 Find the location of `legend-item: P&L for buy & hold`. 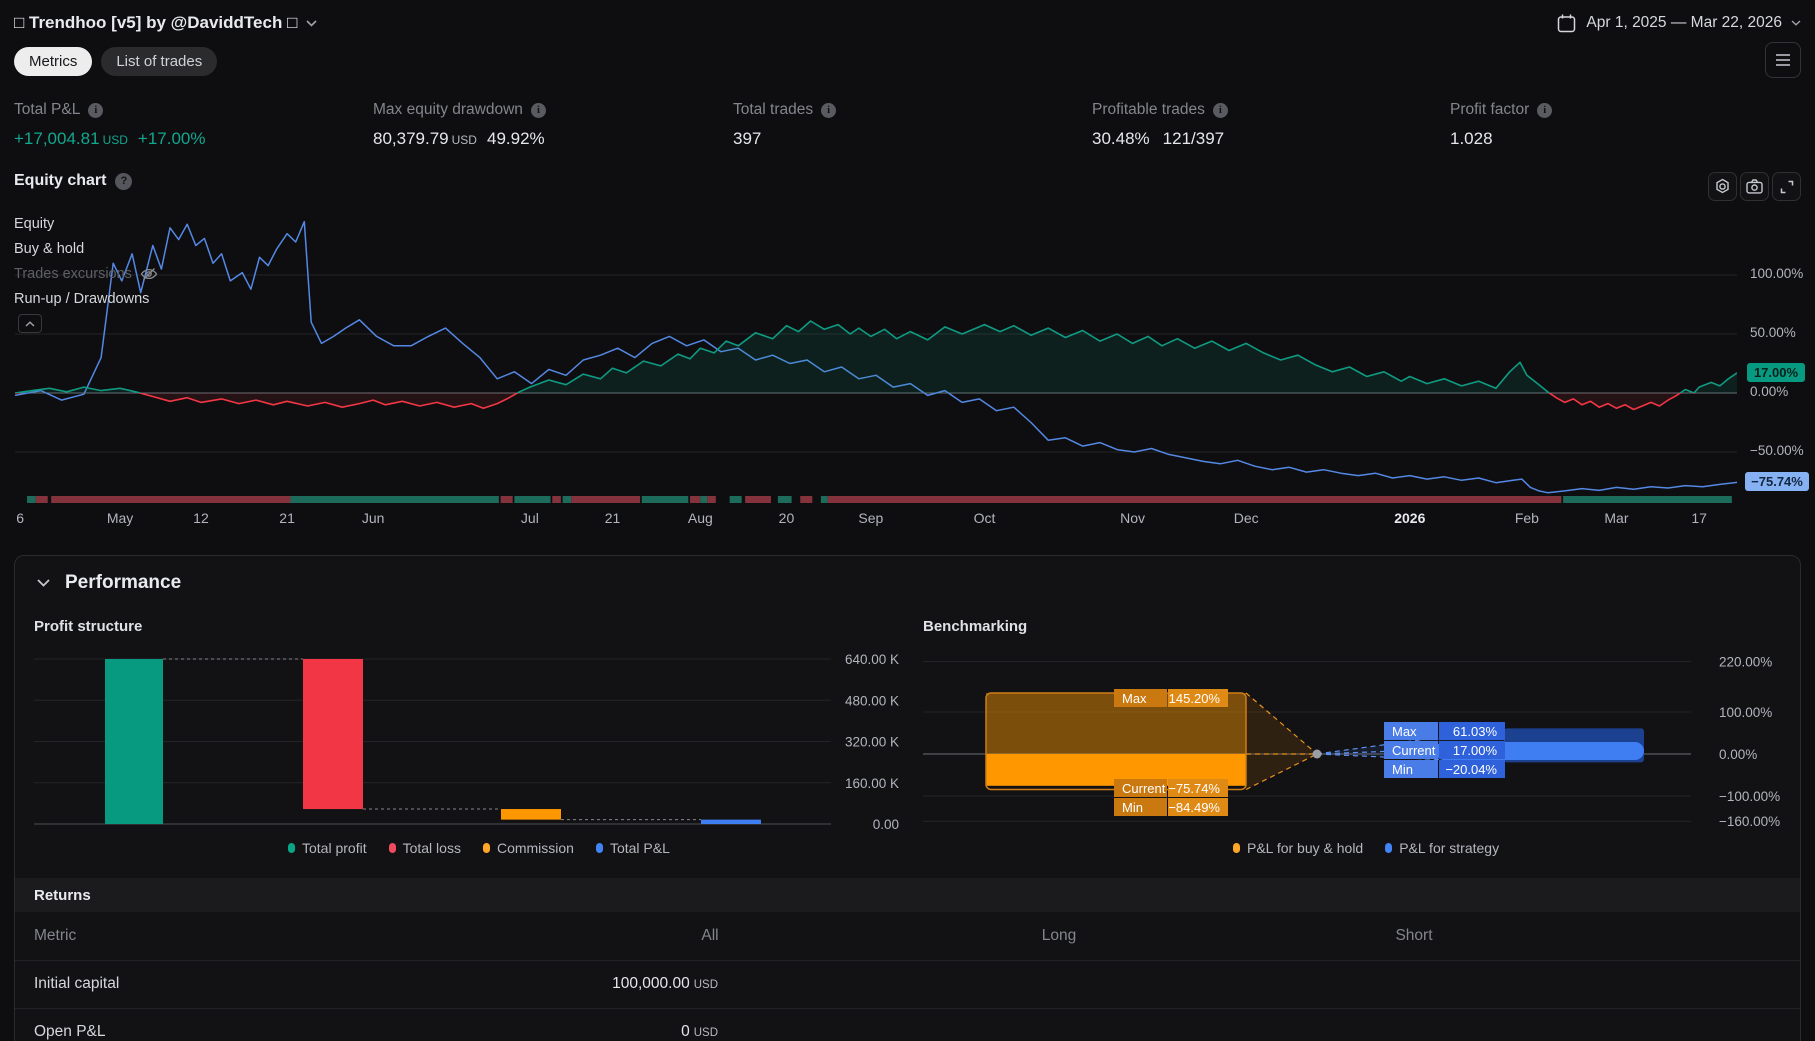

legend-item: P&L for buy & hold is located at coordinates (1298, 848).